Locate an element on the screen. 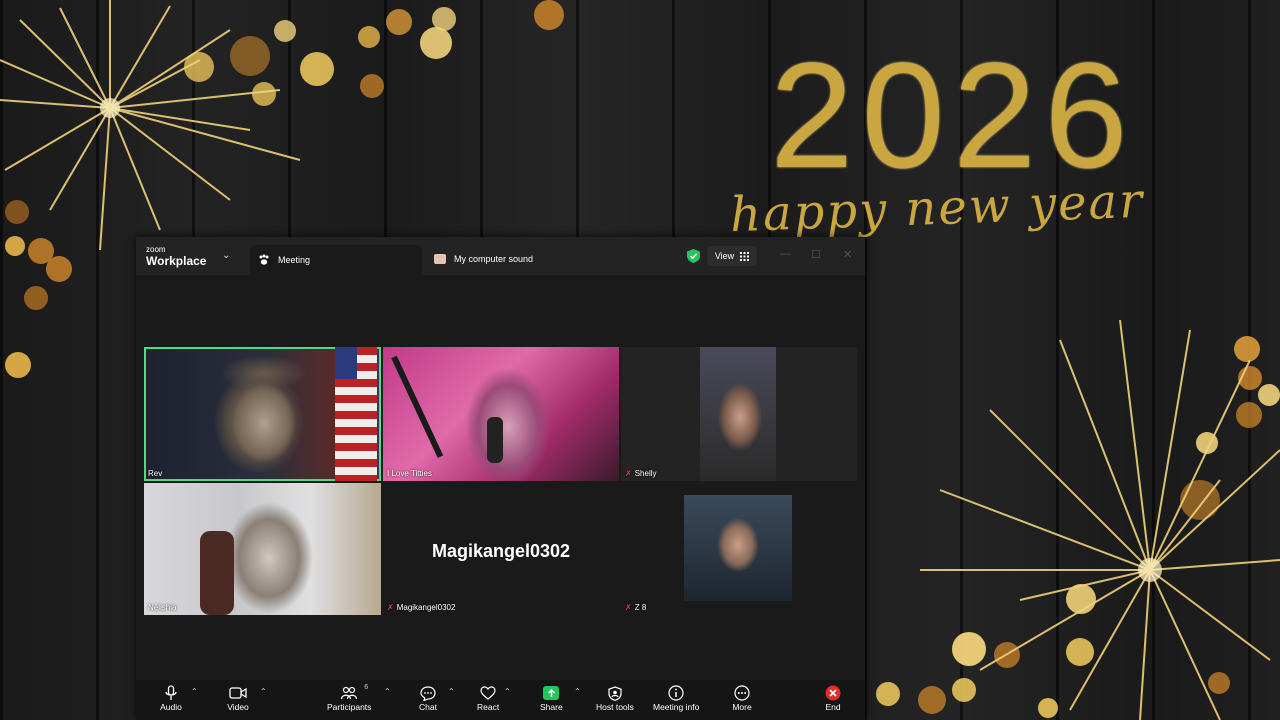 Image resolution: width=1280 pixels, height=720 pixels. meeting-info-button: Meeting info is located at coordinates (676, 698).